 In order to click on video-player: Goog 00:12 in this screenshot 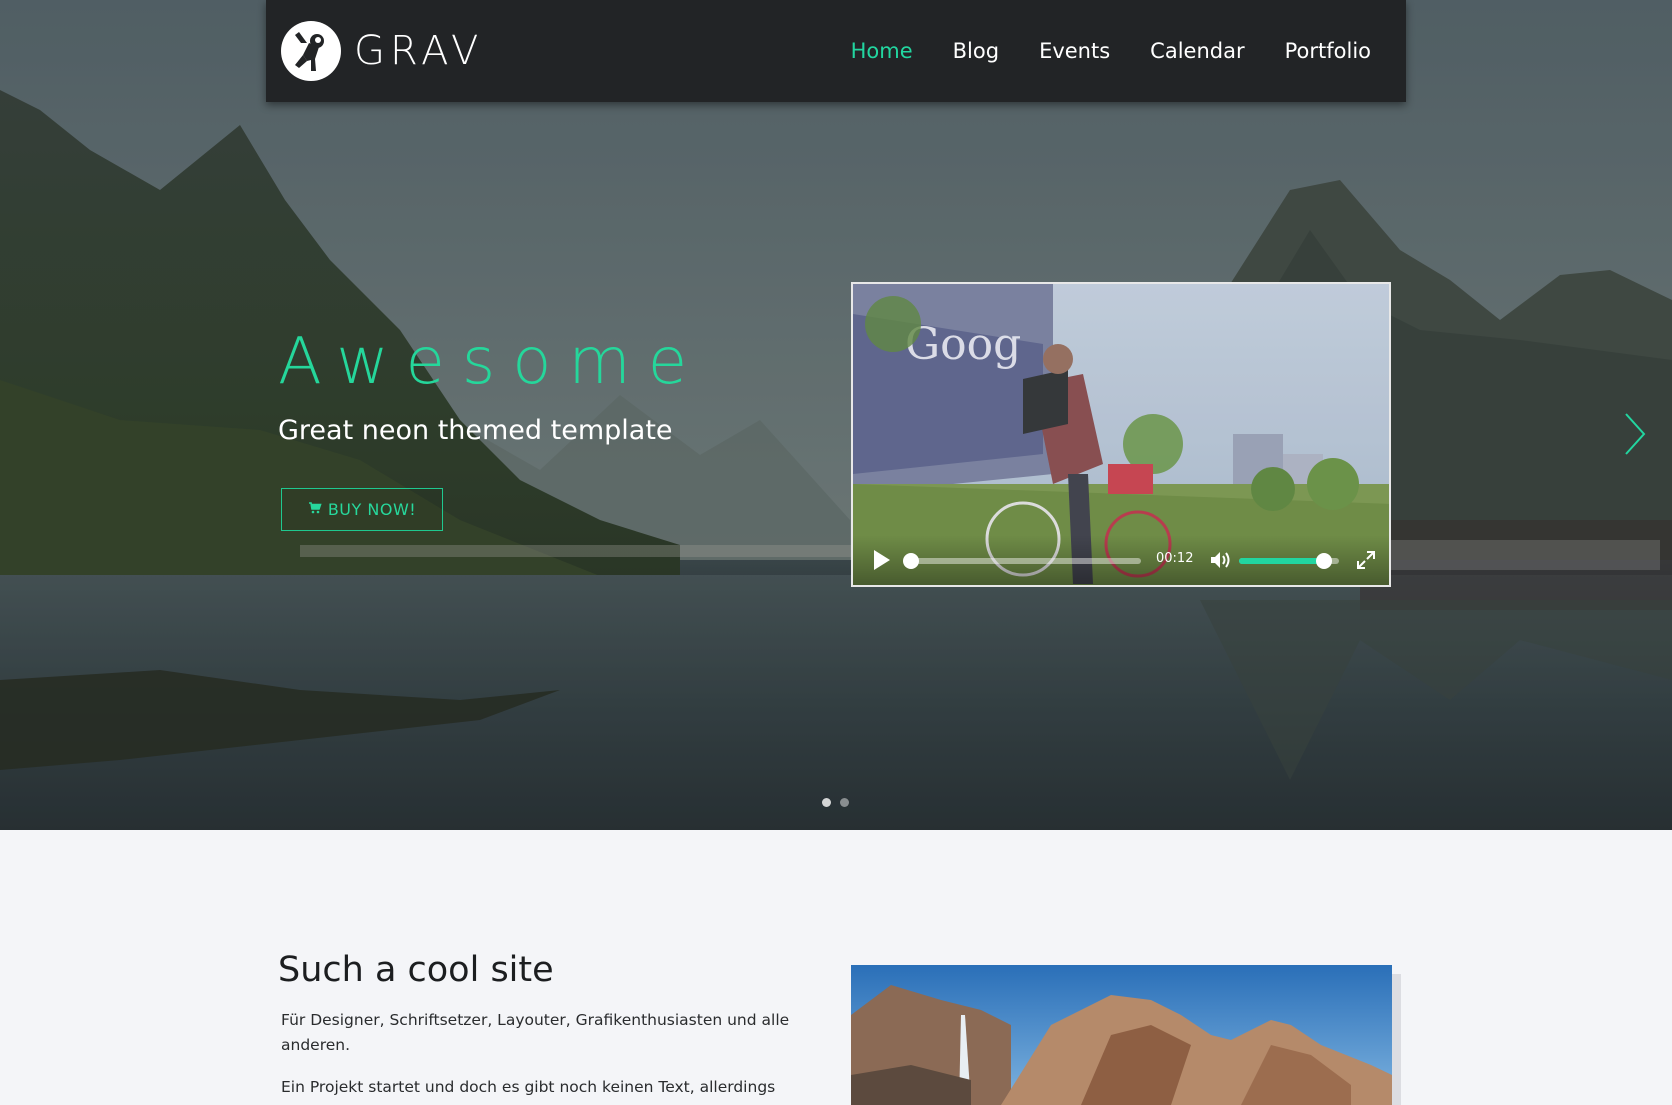, I will do `click(1121, 434)`.